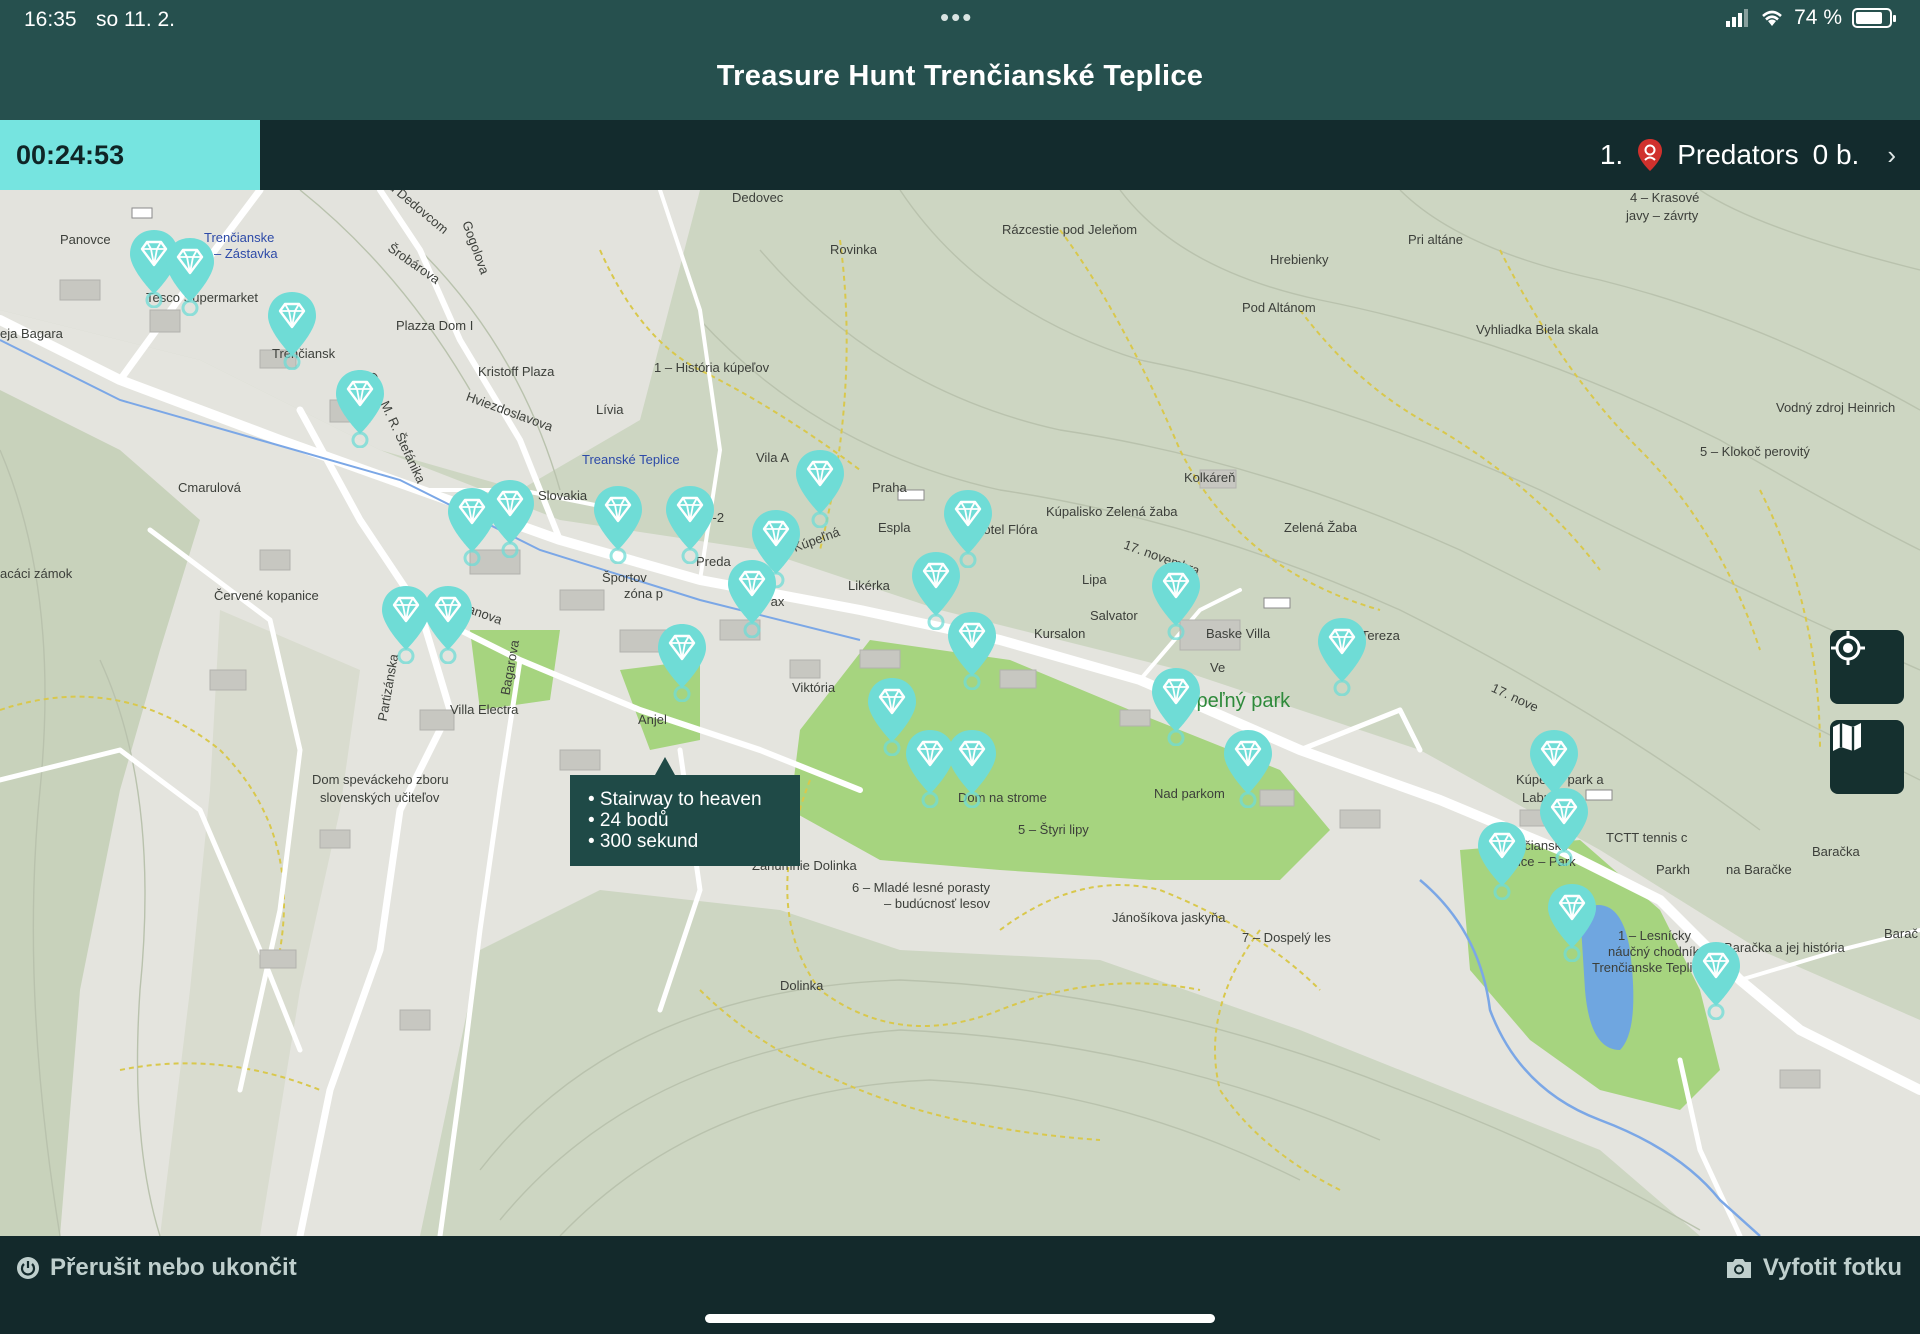 The width and height of the screenshot is (1920, 1334). Describe the element at coordinates (1114, 615) in the screenshot. I see `map-label: Salvator` at that location.